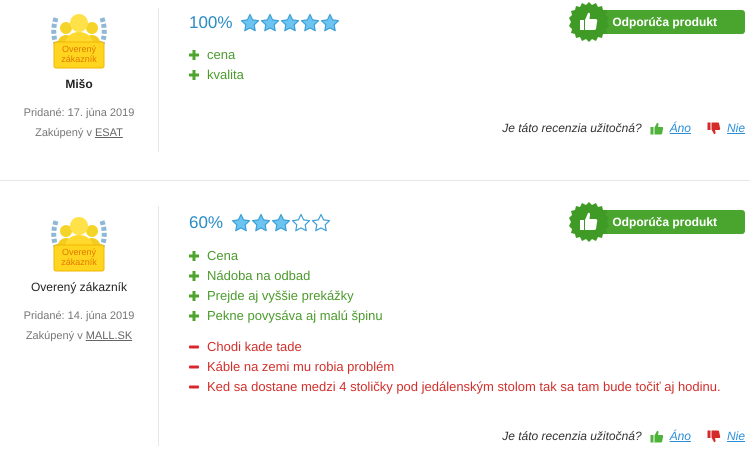 This screenshot has height=451, width=750. What do you see at coordinates (221, 55) in the screenshot?
I see `pro-text: cena` at bounding box center [221, 55].